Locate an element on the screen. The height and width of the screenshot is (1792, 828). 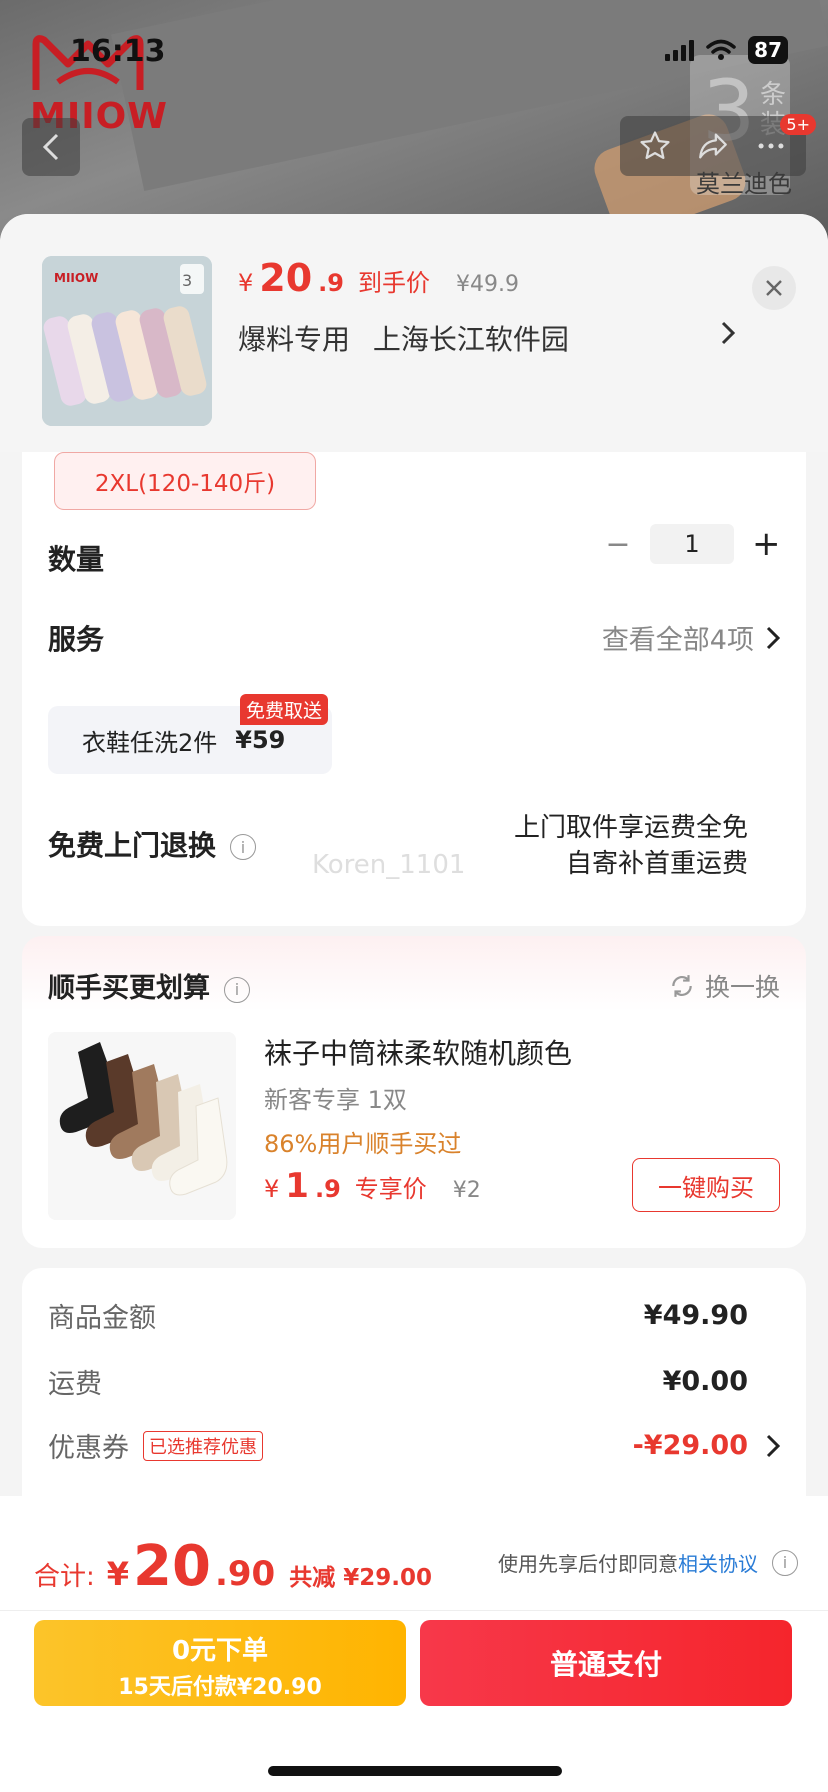
addon-product-image is located at coordinates (142, 1126).